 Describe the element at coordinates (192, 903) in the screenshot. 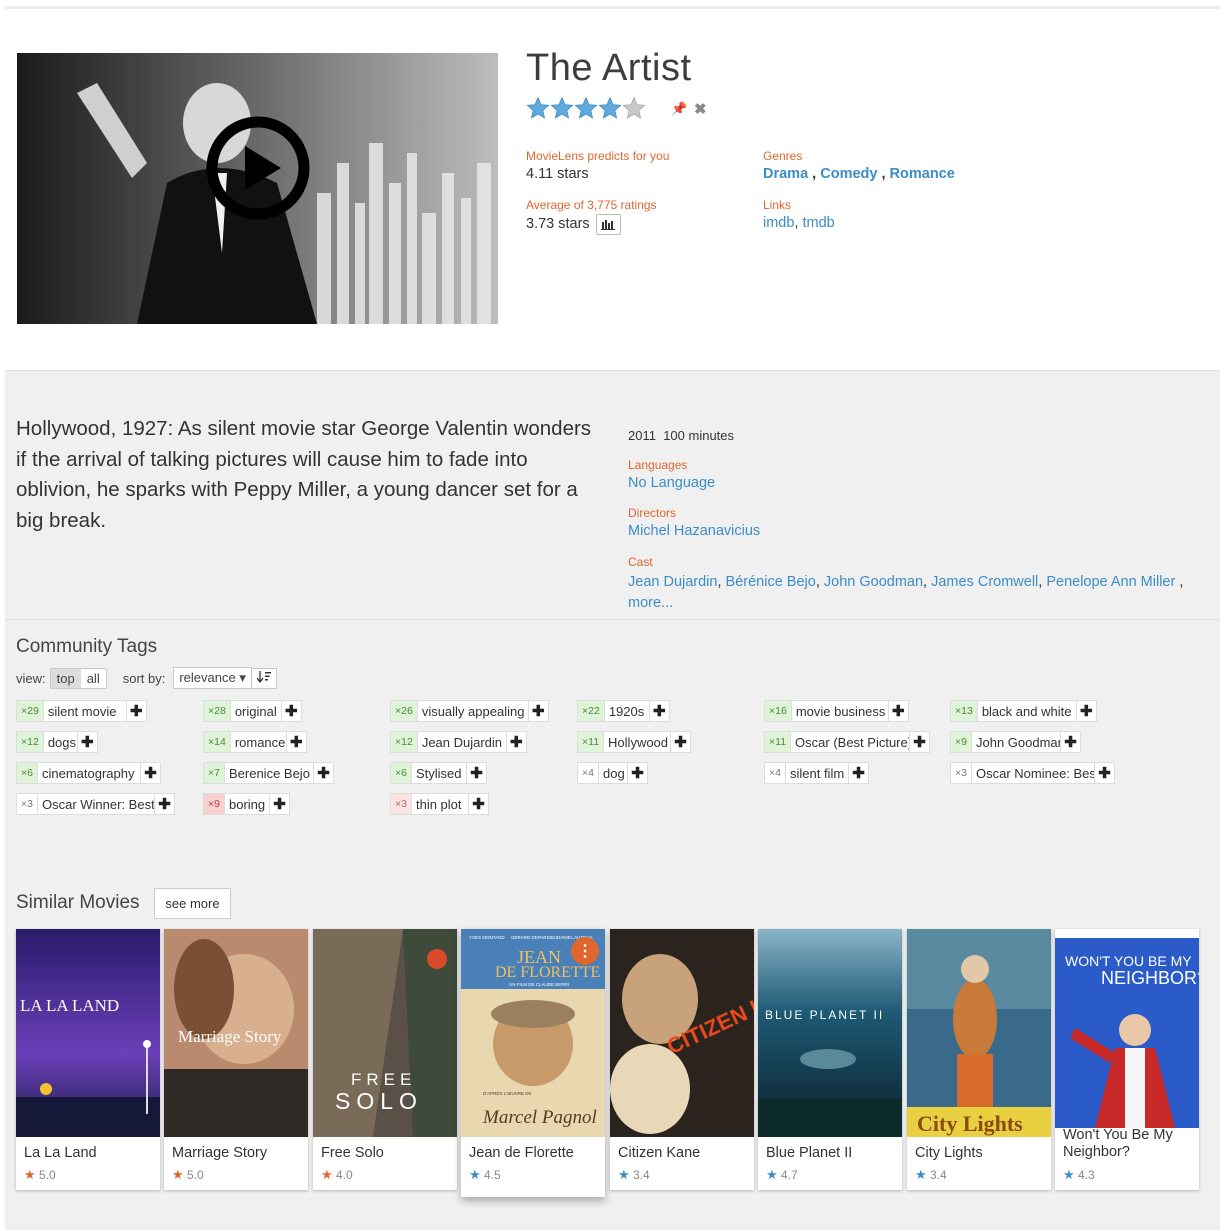

I see `see-more-button: see more` at that location.